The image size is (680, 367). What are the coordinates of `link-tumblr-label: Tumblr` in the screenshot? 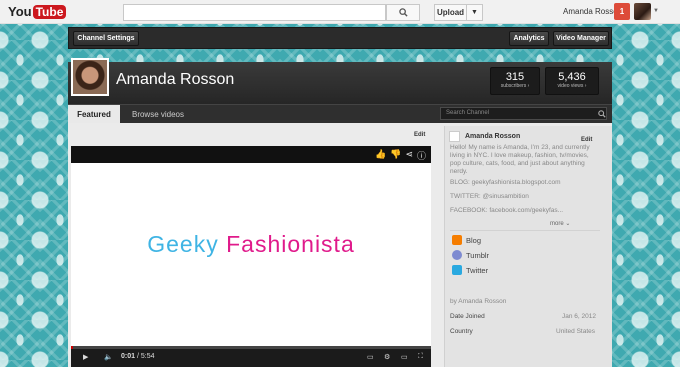 It's located at (478, 255).